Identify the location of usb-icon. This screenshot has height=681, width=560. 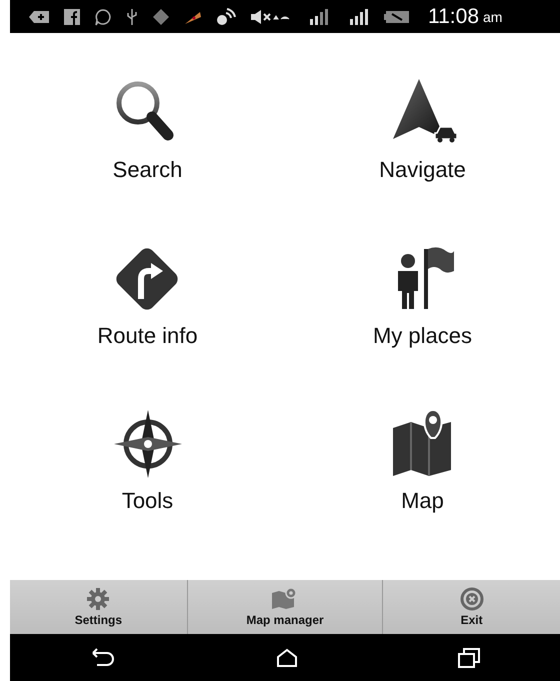
(132, 17).